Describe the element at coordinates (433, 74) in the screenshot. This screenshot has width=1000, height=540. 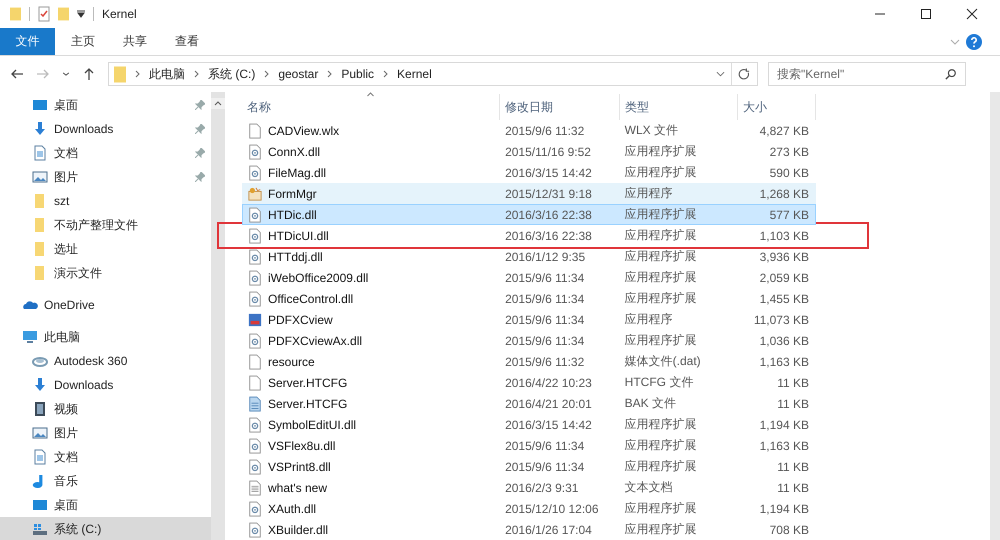
I see `address-bar: 此电脑 系统 (C:) geostar Public Kernel` at that location.